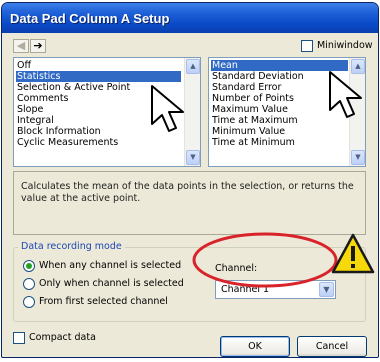 The height and width of the screenshot is (362, 380). What do you see at coordinates (38, 46) in the screenshot?
I see `forward-arrow-icon: ➔` at bounding box center [38, 46].